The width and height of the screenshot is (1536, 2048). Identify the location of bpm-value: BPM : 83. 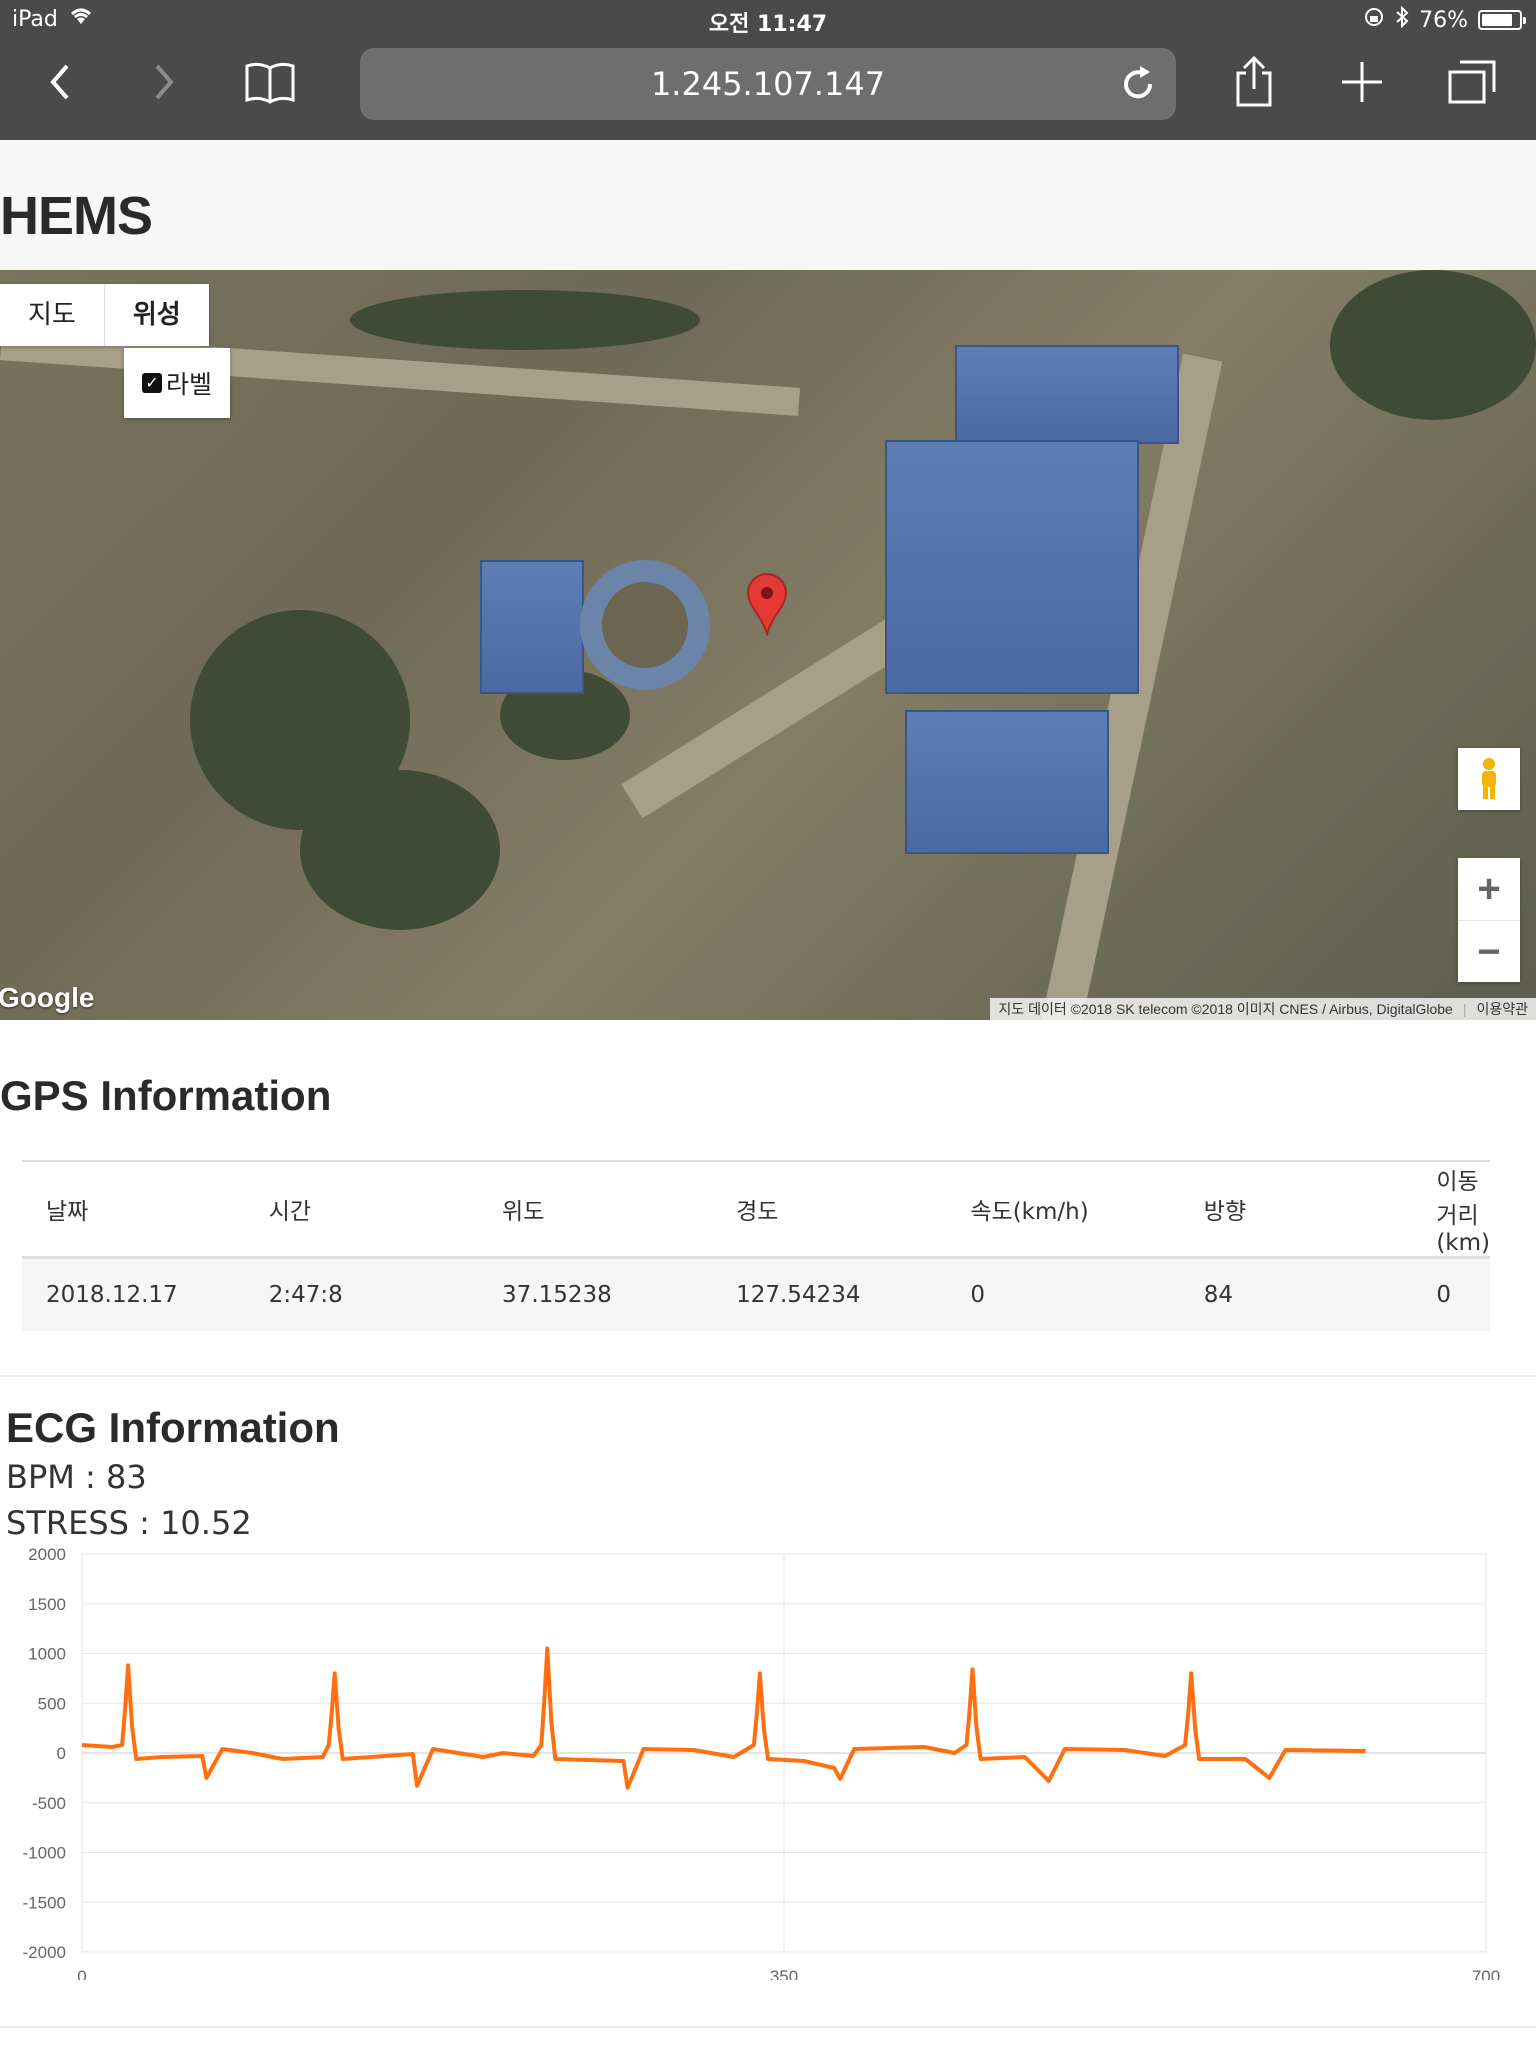
(76, 1477).